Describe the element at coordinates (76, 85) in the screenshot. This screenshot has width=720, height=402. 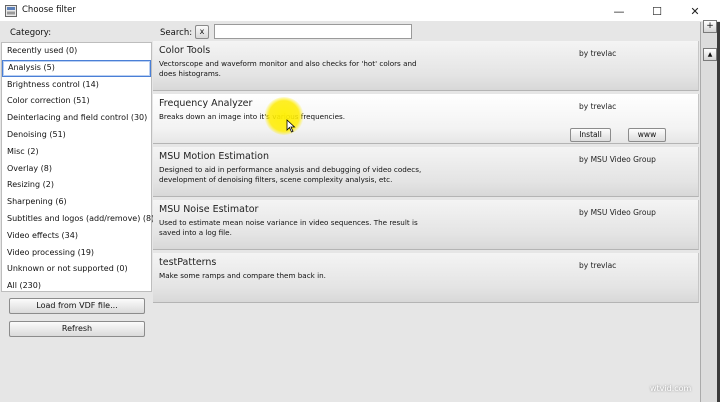
I see `category-item-brightness-control: Brightness control (14)` at that location.